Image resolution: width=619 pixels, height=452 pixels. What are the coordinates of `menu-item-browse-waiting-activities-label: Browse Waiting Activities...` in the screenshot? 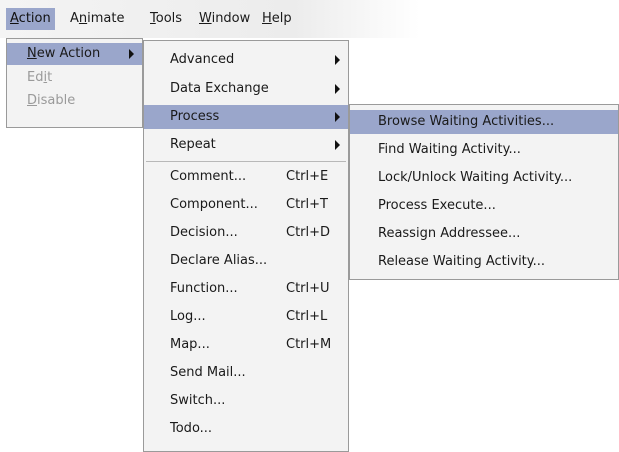 It's located at (466, 121).